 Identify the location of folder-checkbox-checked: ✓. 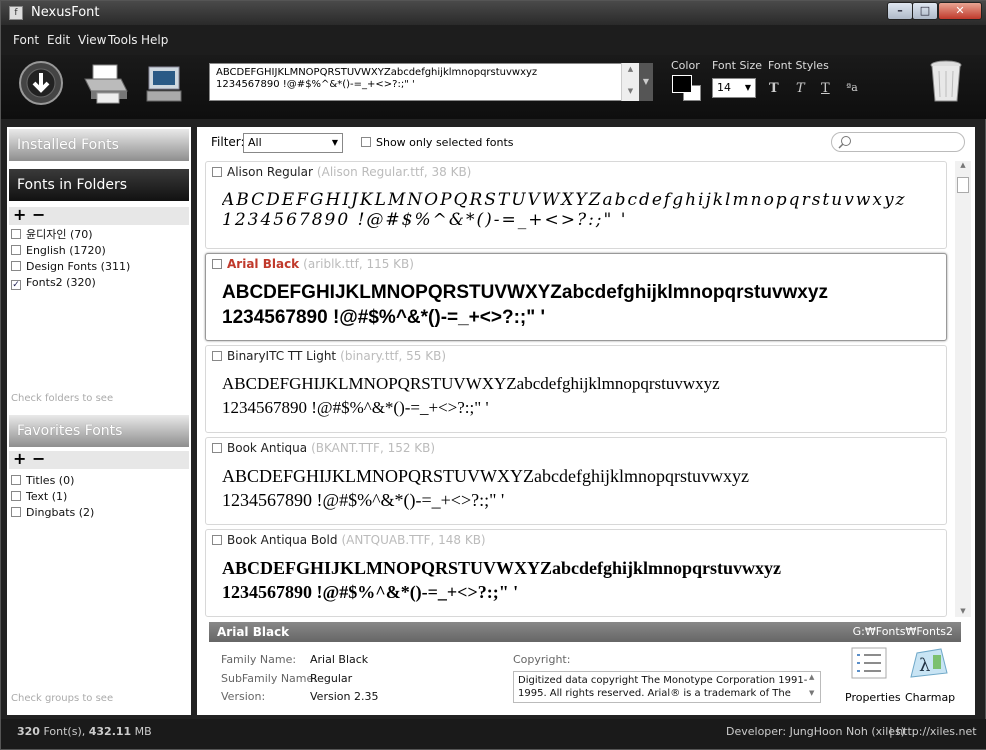
(16, 285).